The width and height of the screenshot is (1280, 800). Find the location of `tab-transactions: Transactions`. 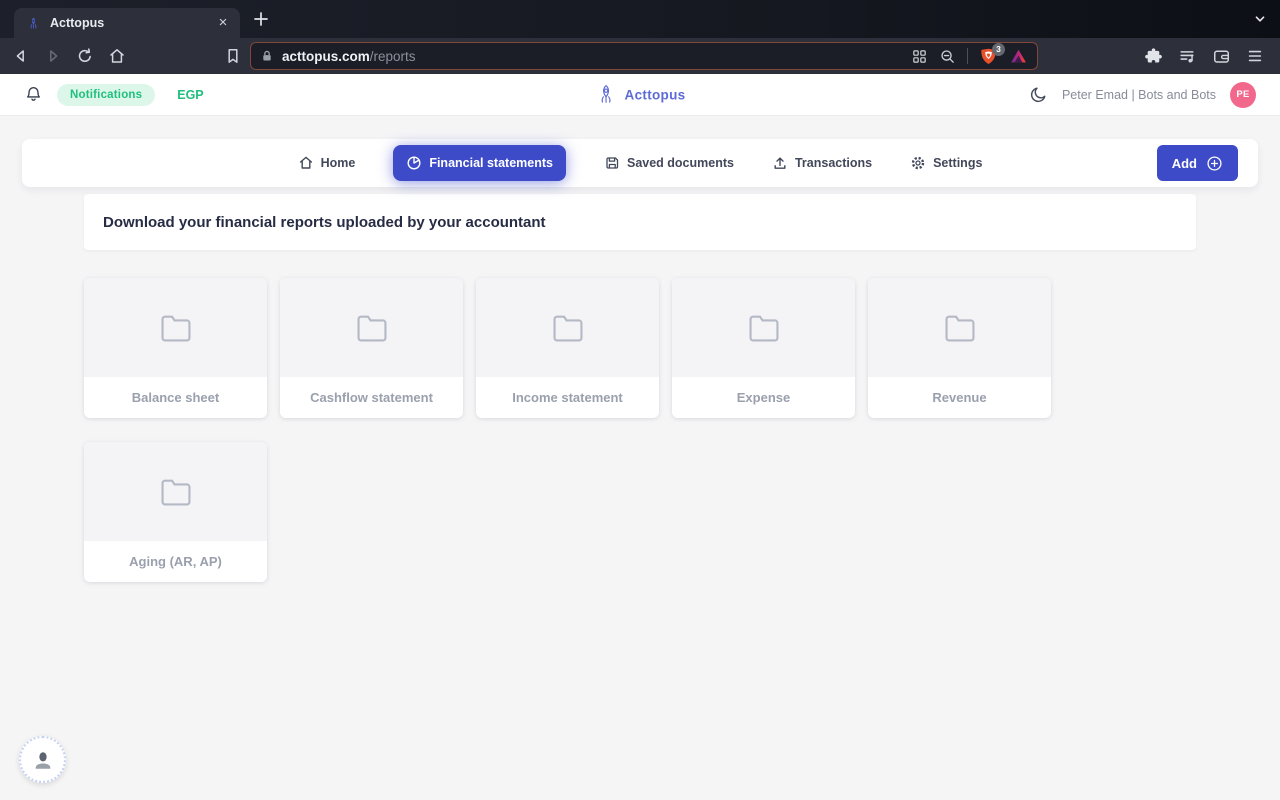

tab-transactions: Transactions is located at coordinates (822, 163).